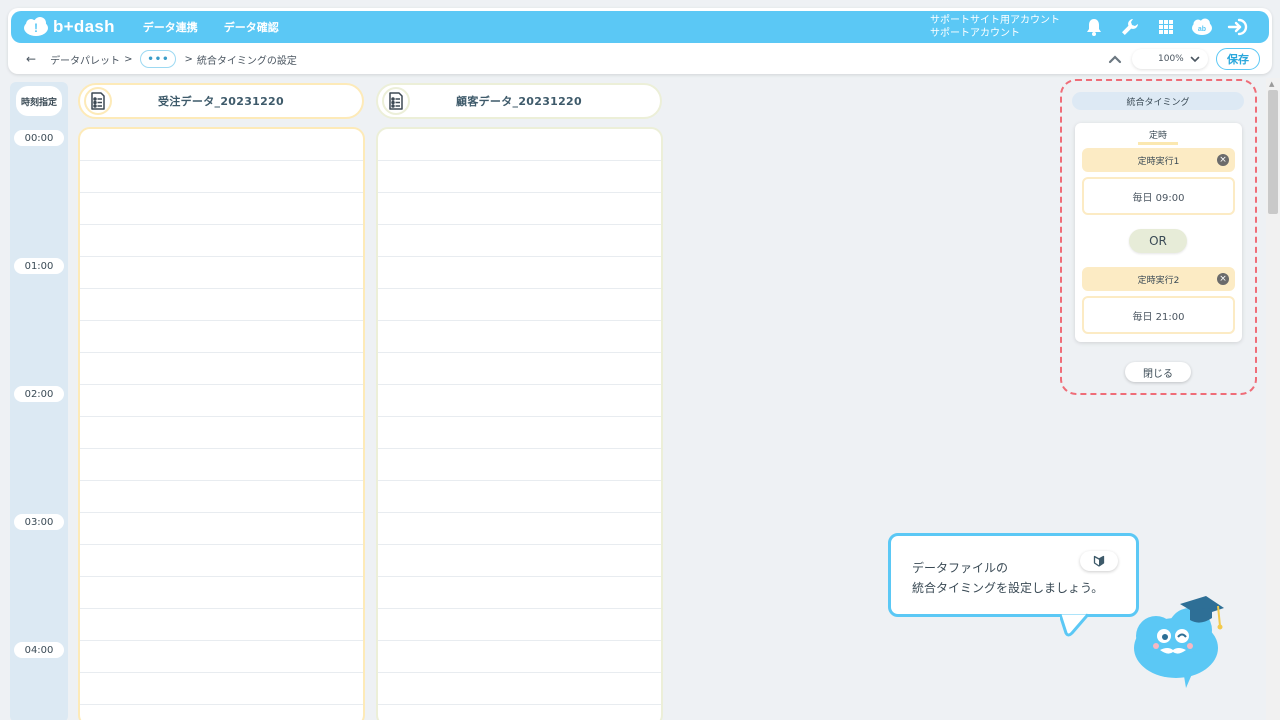 This screenshot has width=1280, height=720. Describe the element at coordinates (1115, 59) in the screenshot. I see `chevron-up-icon` at that location.